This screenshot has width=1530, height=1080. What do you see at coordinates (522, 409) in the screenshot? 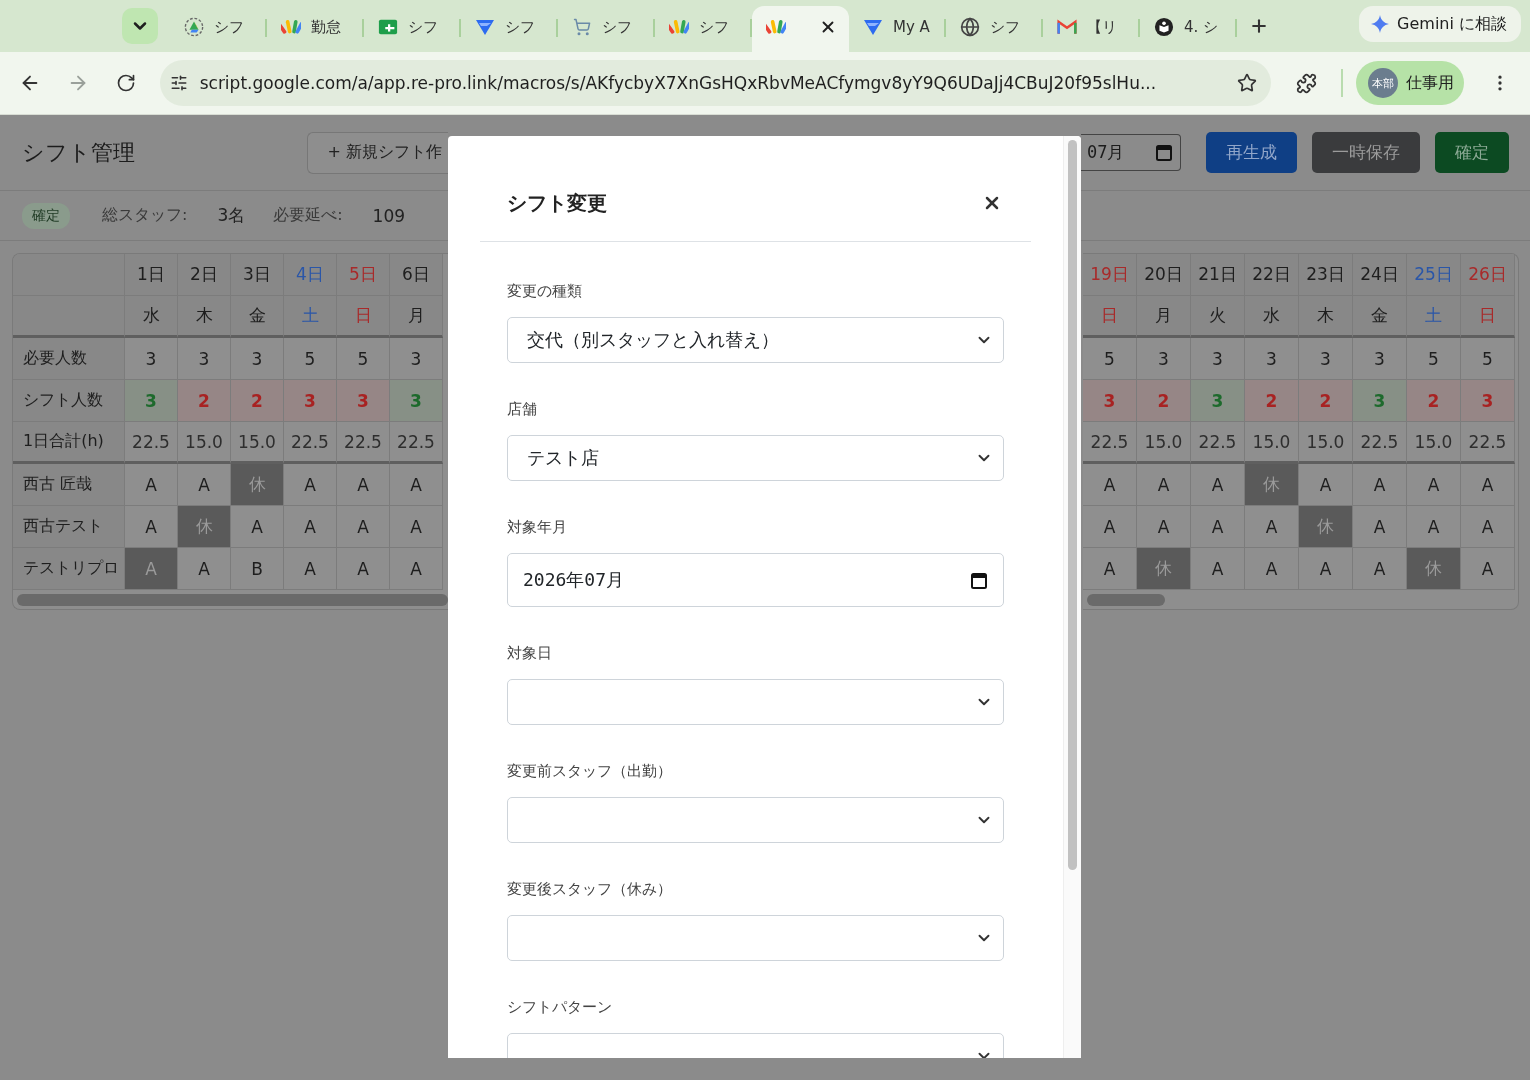
I see `field-label: 店舗` at bounding box center [522, 409].